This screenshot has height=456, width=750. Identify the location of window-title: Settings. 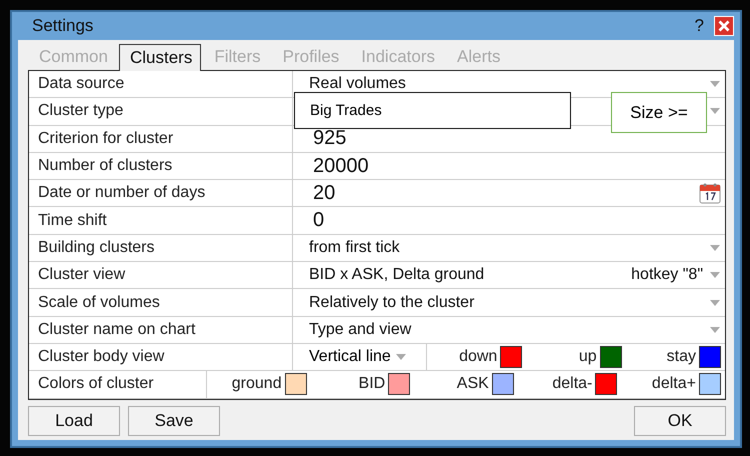
(63, 26).